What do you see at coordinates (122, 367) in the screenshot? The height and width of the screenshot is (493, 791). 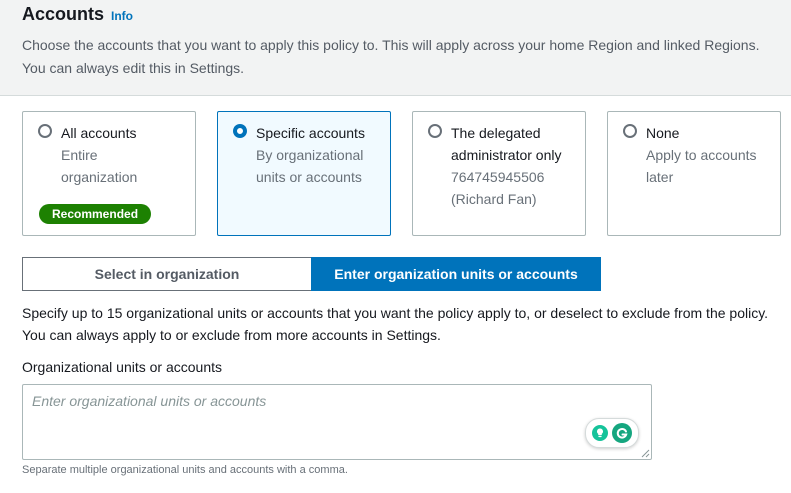 I see `field-label: Organizational units or accounts` at bounding box center [122, 367].